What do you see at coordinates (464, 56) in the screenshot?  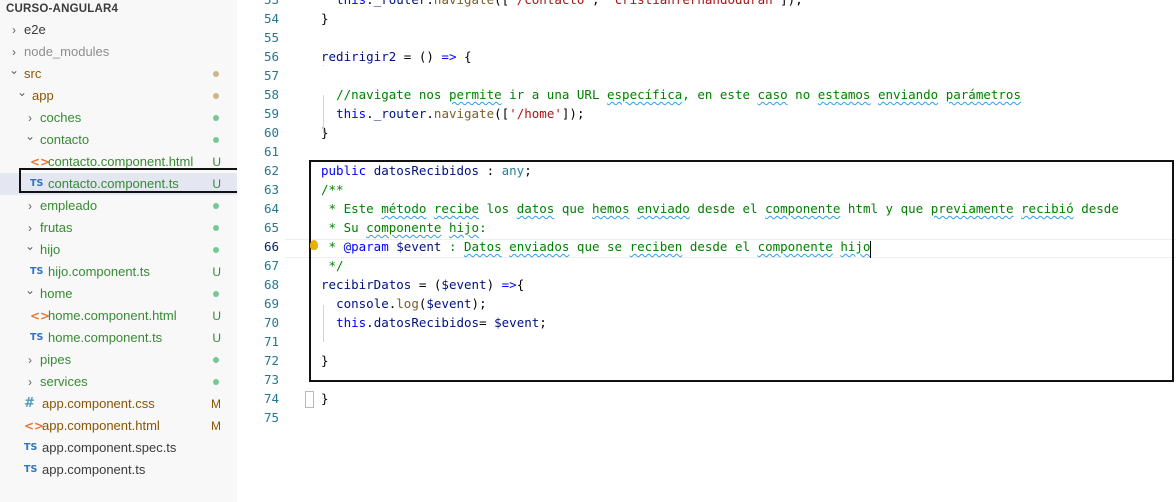 I see `code-token: {` at bounding box center [464, 56].